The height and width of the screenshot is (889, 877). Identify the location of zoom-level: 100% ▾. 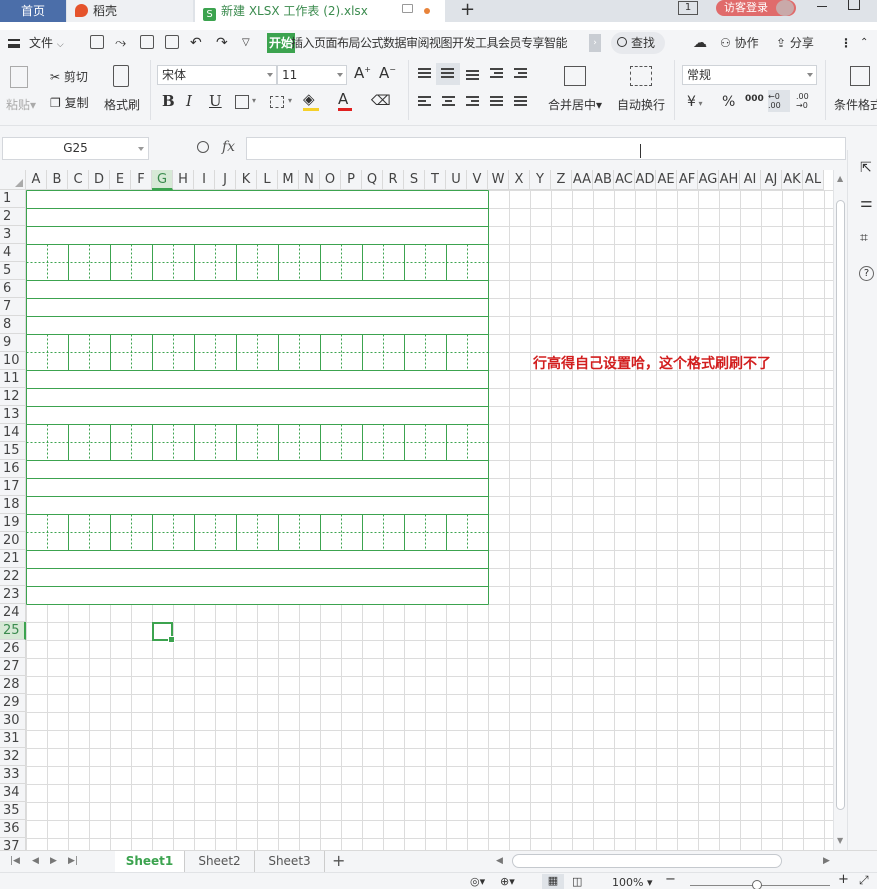
(632, 882).